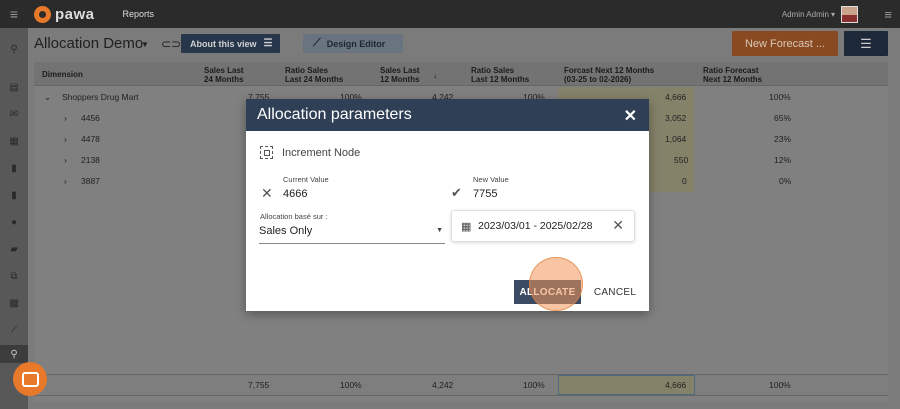 This screenshot has width=900, height=409. Describe the element at coordinates (849, 14) in the screenshot. I see `avatar` at that location.